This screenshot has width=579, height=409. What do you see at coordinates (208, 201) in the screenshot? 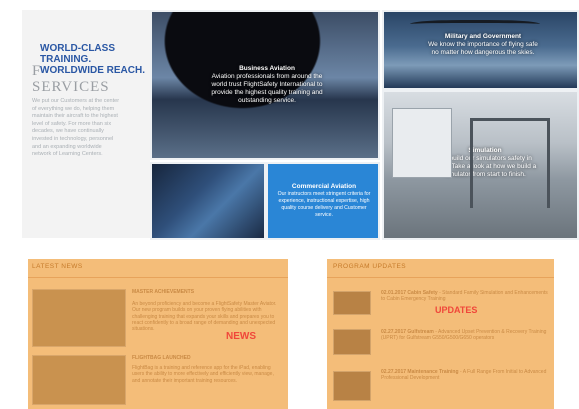
I see `commercial-aviation-photo` at bounding box center [208, 201].